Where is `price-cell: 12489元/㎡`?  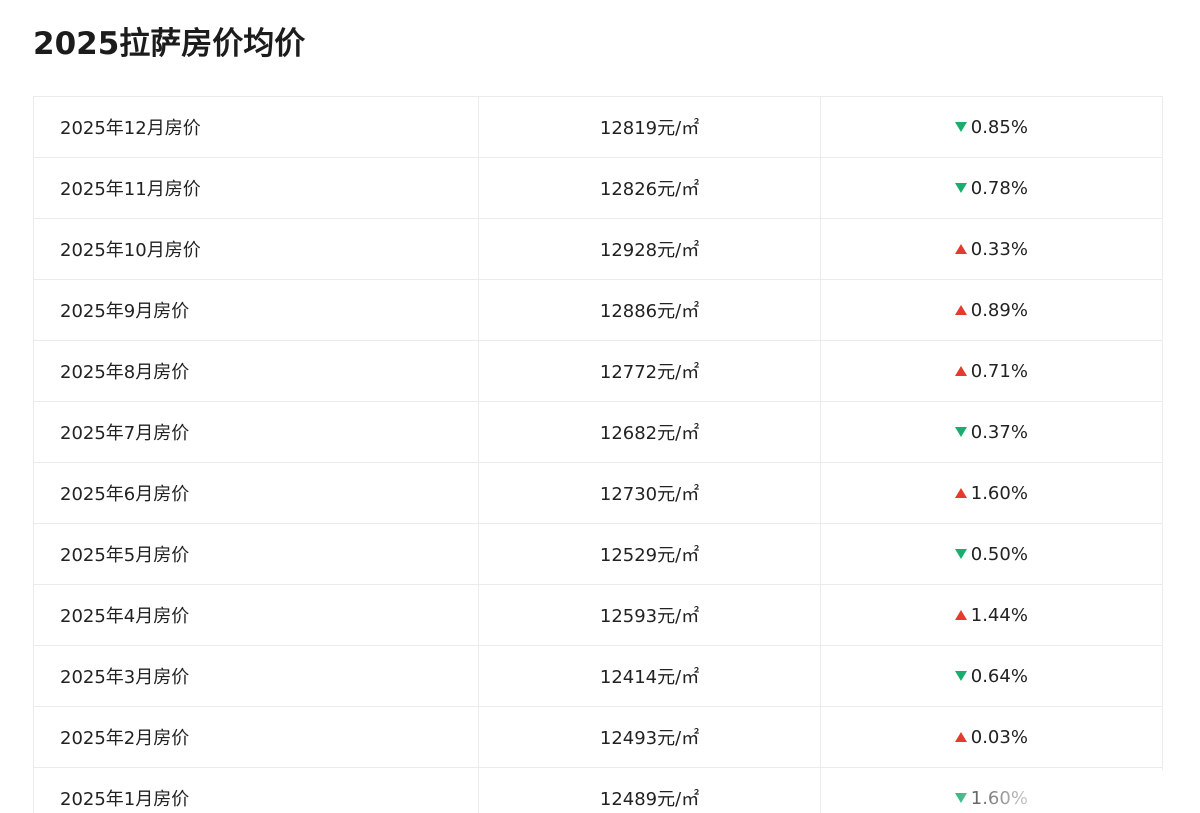 price-cell: 12489元/㎡ is located at coordinates (649, 790).